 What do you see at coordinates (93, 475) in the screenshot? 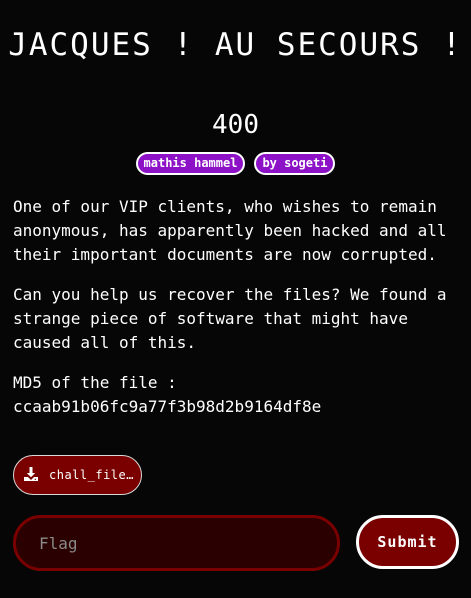
I see `file-name: chall_files.zip` at bounding box center [93, 475].